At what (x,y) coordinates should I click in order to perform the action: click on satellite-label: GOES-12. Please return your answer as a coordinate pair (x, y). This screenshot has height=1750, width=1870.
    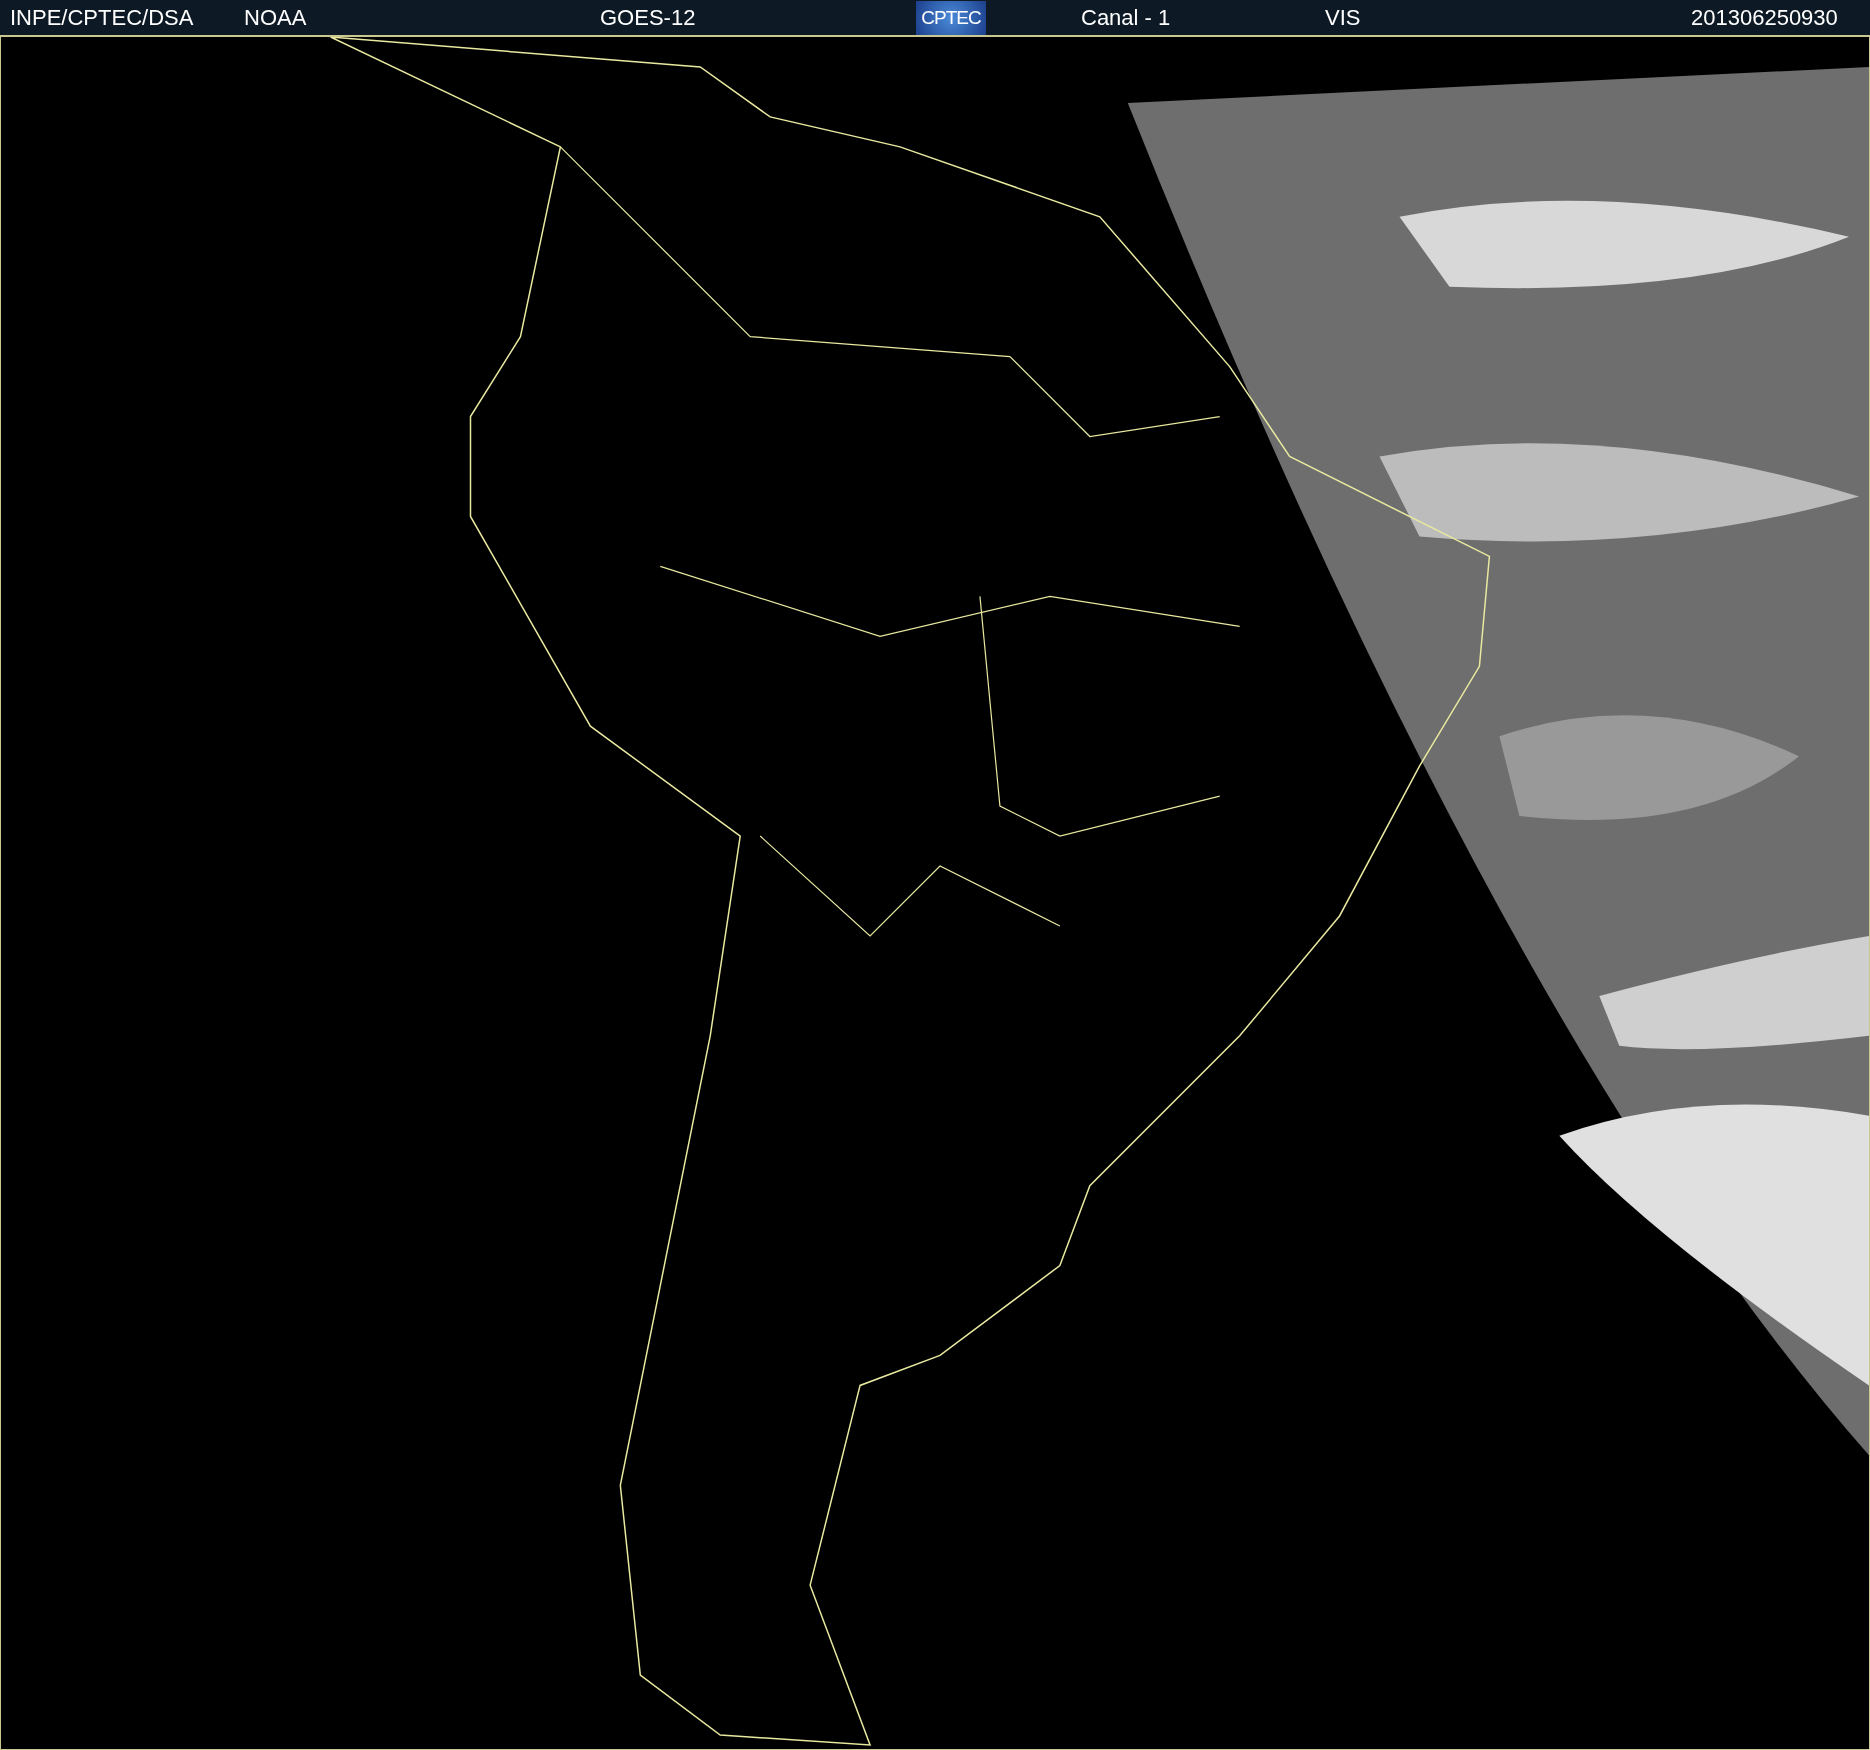
    Looking at the image, I should click on (648, 17).